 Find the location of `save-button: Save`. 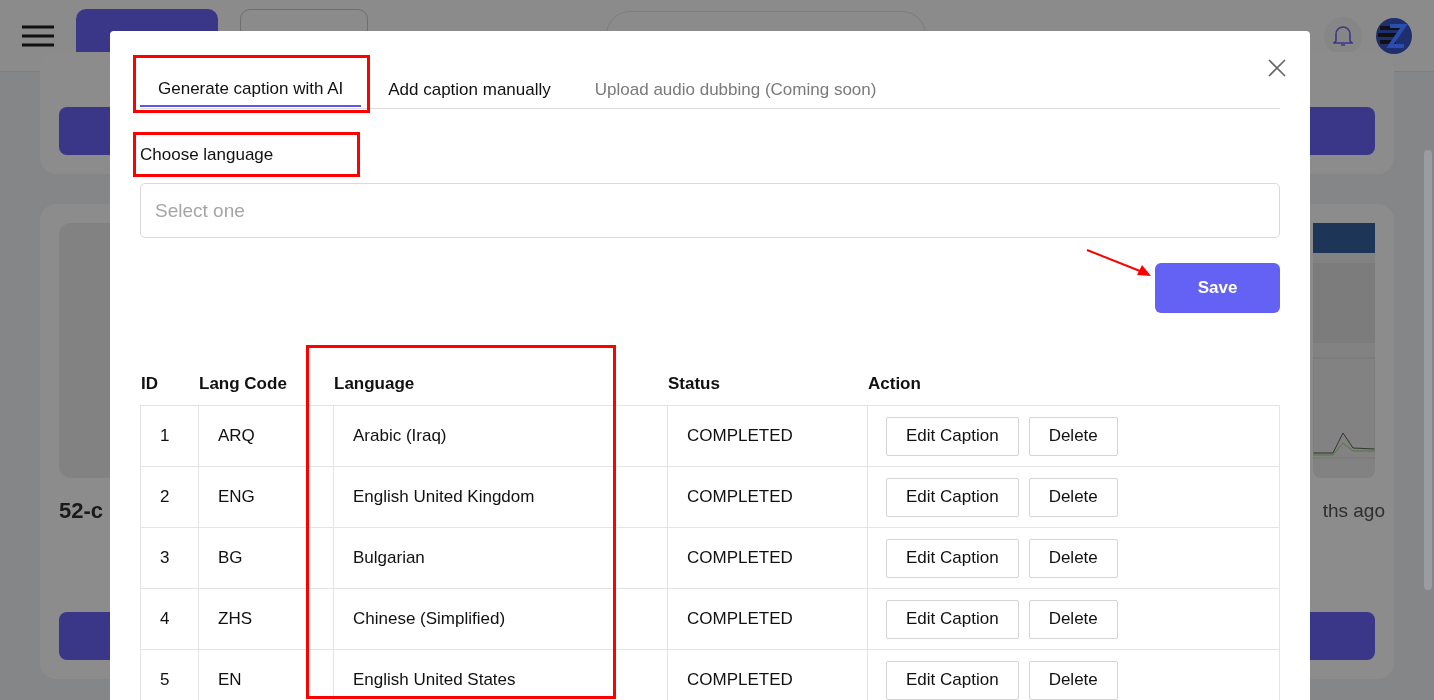

save-button: Save is located at coordinates (1217, 288).